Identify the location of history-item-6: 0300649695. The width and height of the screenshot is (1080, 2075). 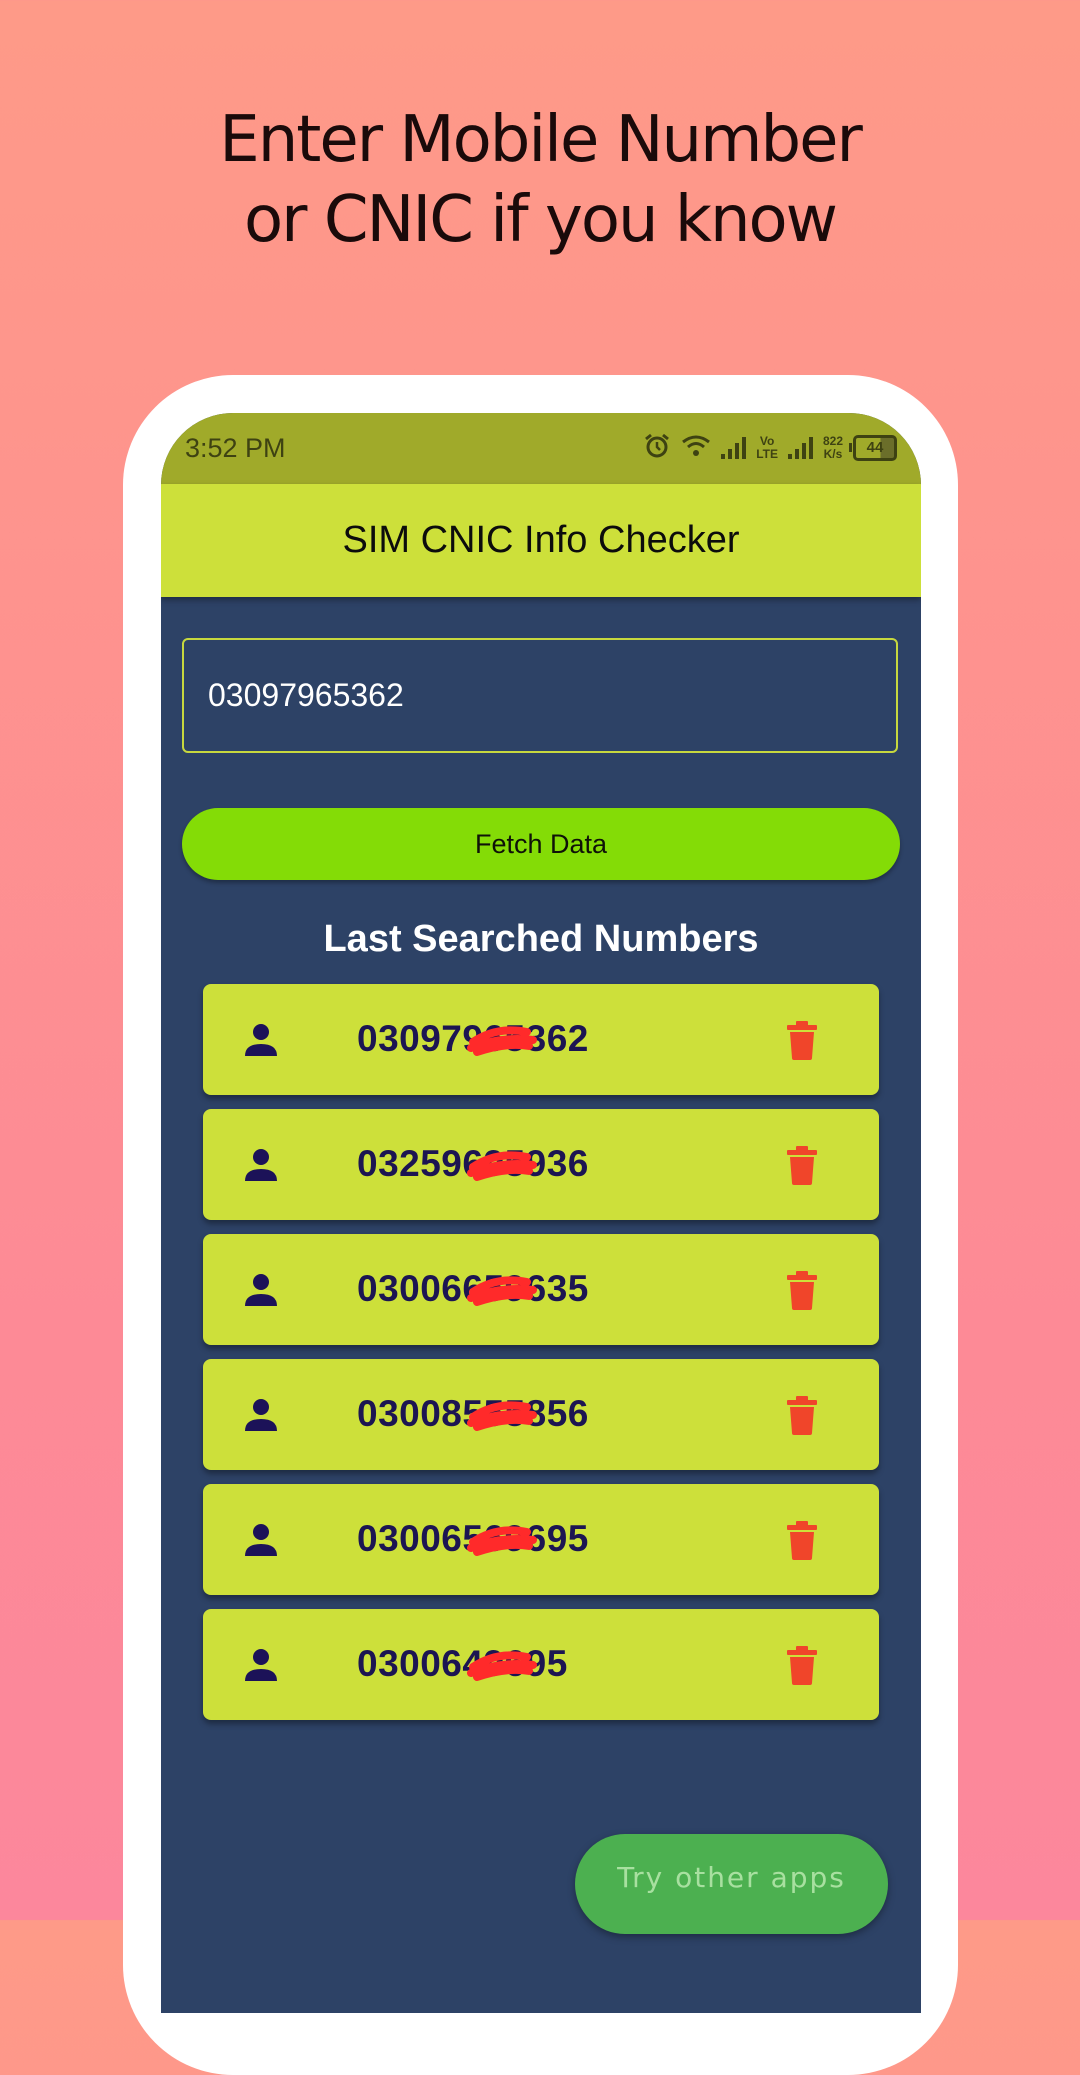
(541, 1664).